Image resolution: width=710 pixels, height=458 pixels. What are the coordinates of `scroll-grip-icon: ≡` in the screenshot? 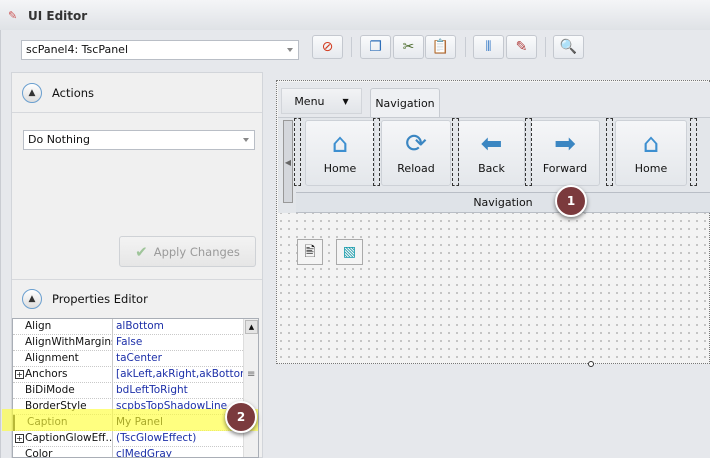 It's located at (251, 374).